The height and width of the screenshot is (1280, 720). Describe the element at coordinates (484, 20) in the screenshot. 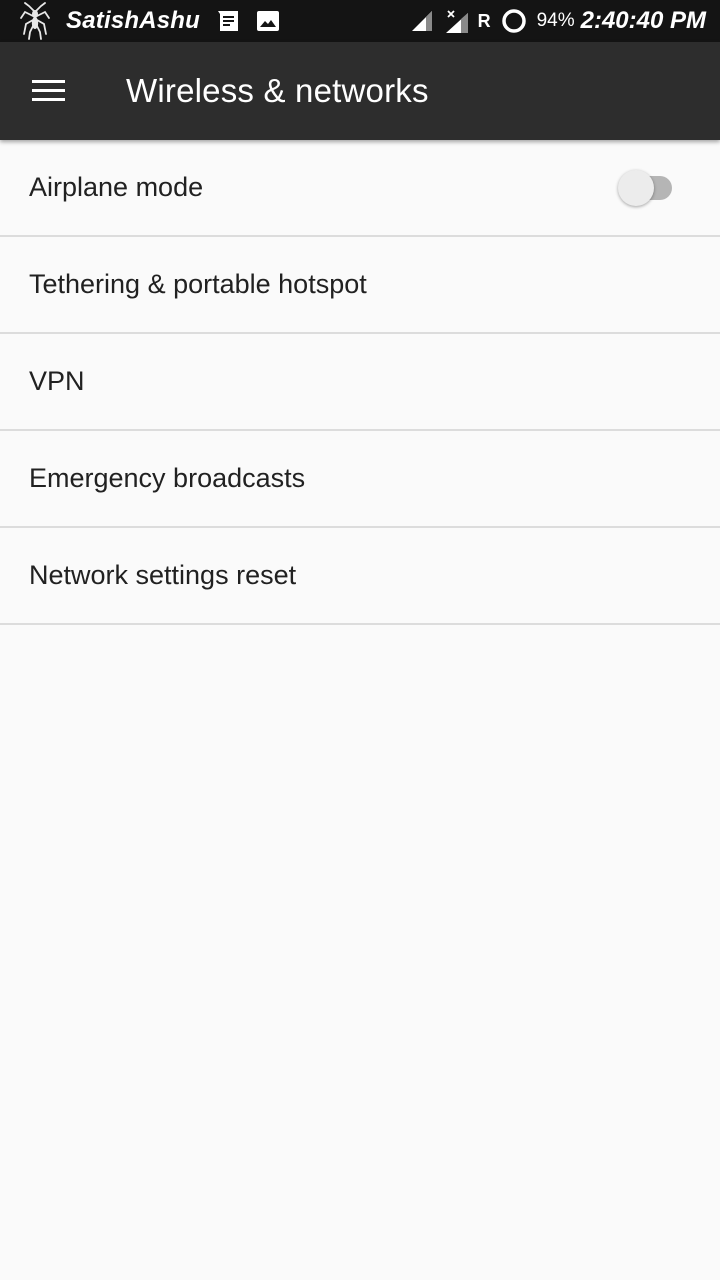

I see `roaming-indicator: R` at that location.